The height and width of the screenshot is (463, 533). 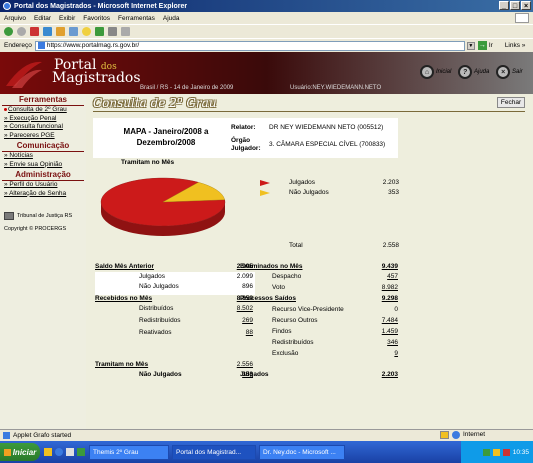 What do you see at coordinates (249, 45) in the screenshot?
I see `address-input: https://www.portalmag.rs.gov.br/` at bounding box center [249, 45].